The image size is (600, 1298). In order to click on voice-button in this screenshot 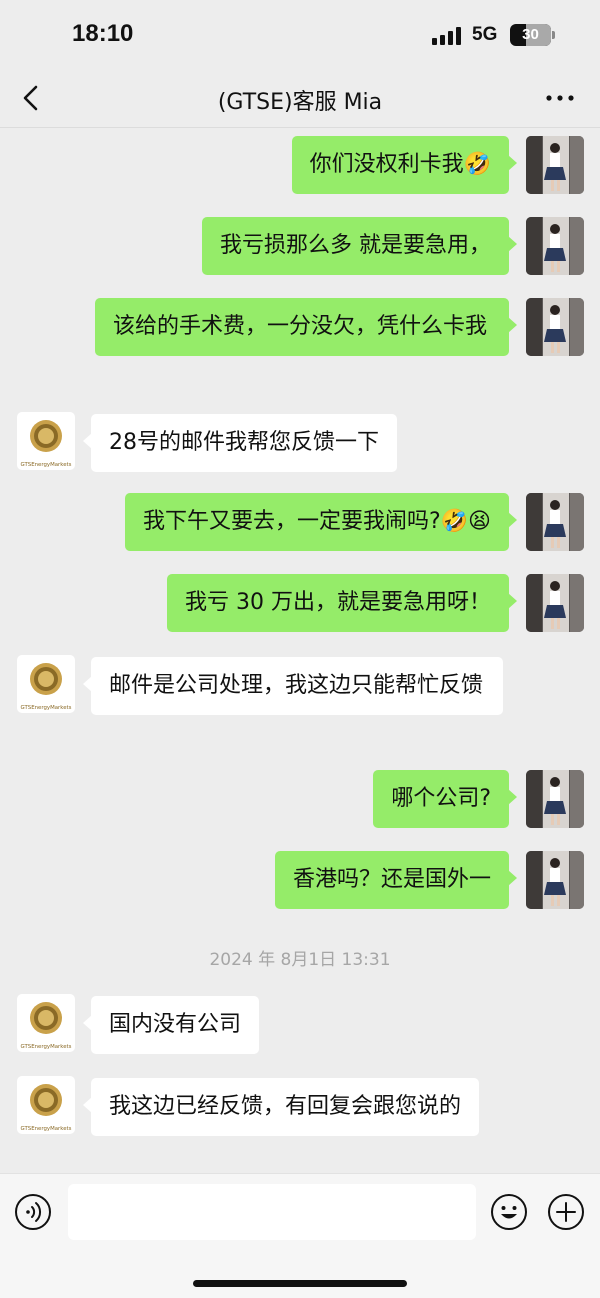, I will do `click(33, 1212)`.